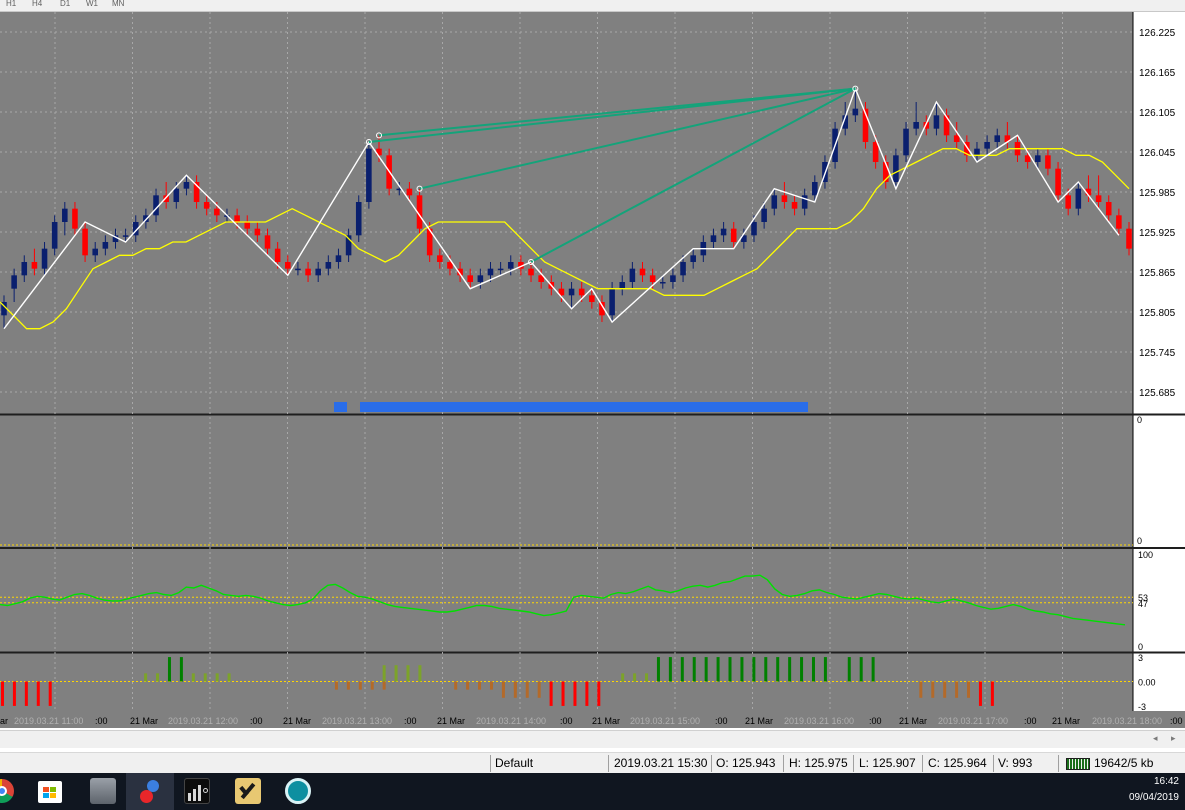  What do you see at coordinates (1173, 738) in the screenshot?
I see `scroll-right-icon: ▸` at bounding box center [1173, 738].